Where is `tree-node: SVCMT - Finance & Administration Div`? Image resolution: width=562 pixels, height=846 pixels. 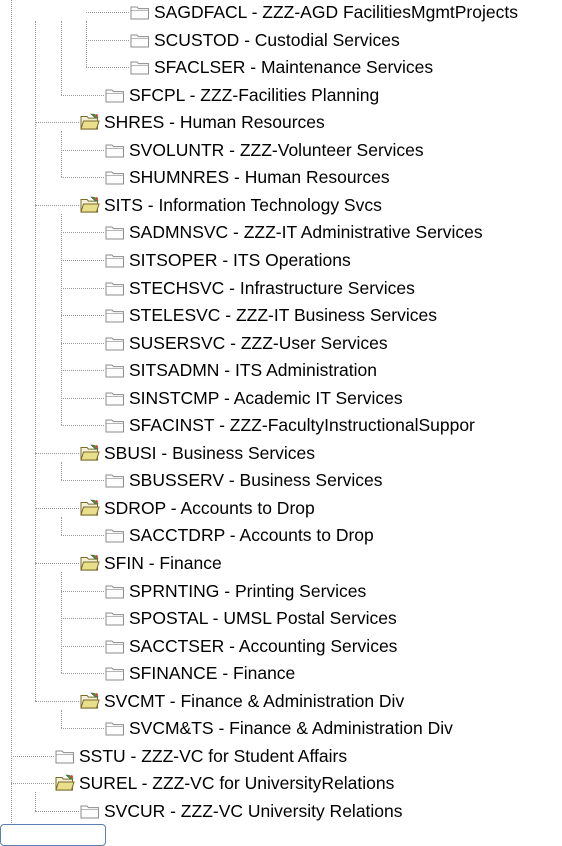 tree-node: SVCMT - Finance & Administration Div is located at coordinates (242, 701).